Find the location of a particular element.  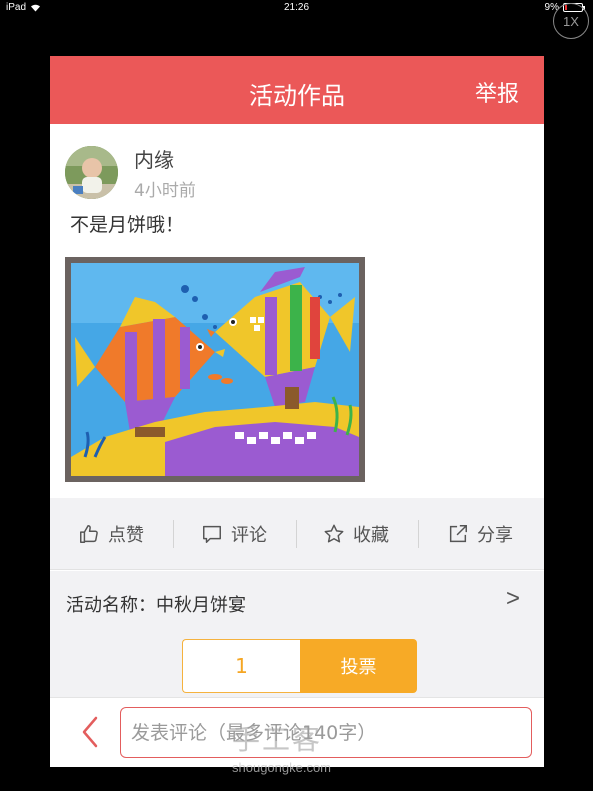

zoom-badge: 1X is located at coordinates (571, 21).